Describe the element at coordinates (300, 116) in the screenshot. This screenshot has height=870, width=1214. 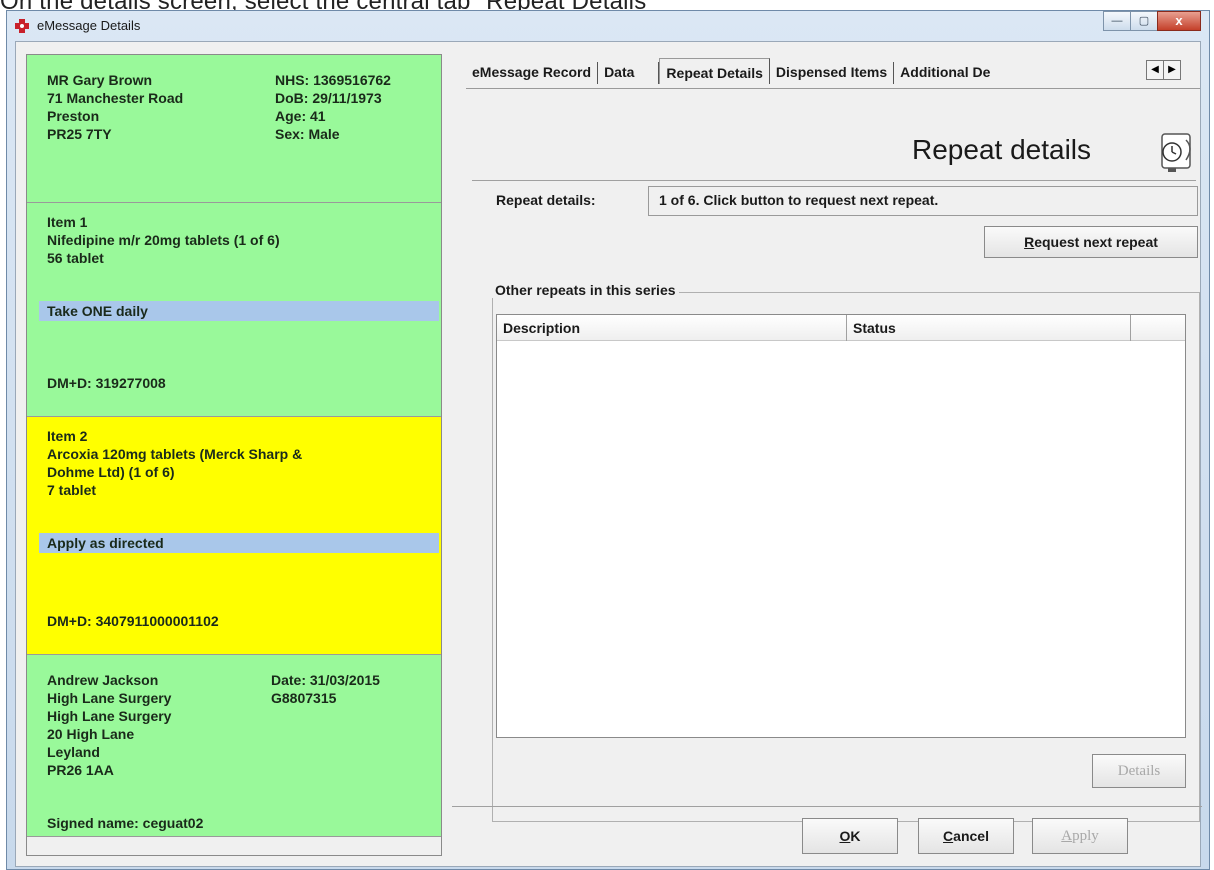
I see `patient-age: Age: 41` at that location.